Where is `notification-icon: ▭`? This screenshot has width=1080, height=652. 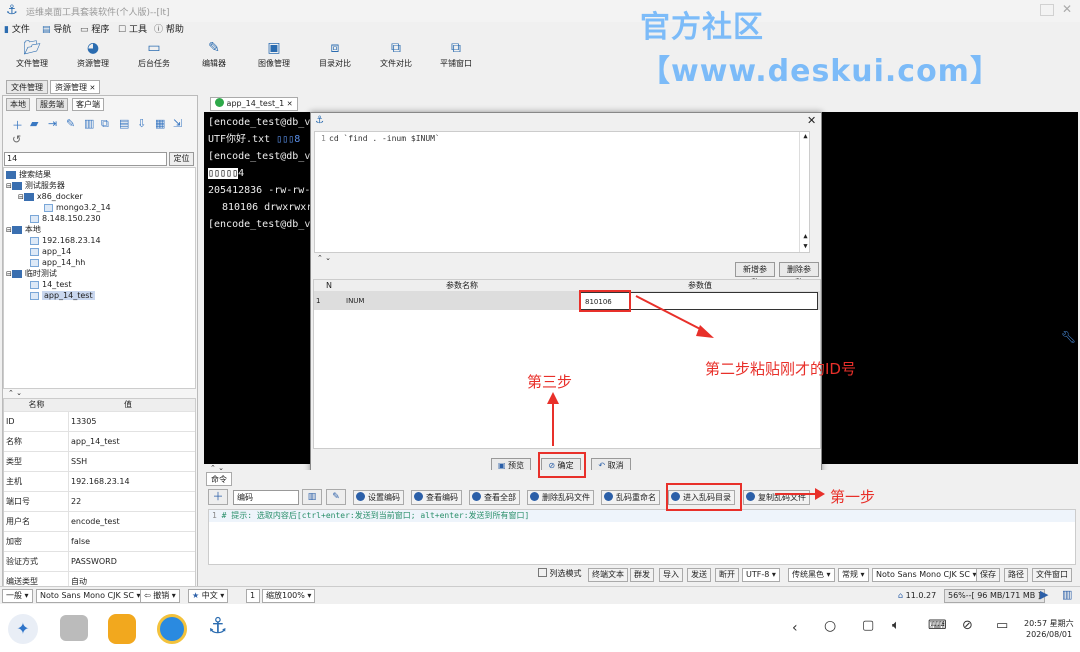
notification-icon: ▭ is located at coordinates (1002, 625).